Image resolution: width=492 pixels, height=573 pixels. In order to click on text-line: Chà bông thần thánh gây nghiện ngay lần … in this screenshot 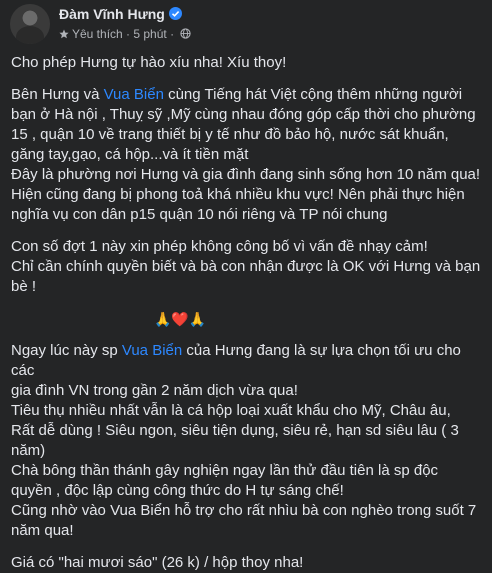, I will do `click(225, 470)`.